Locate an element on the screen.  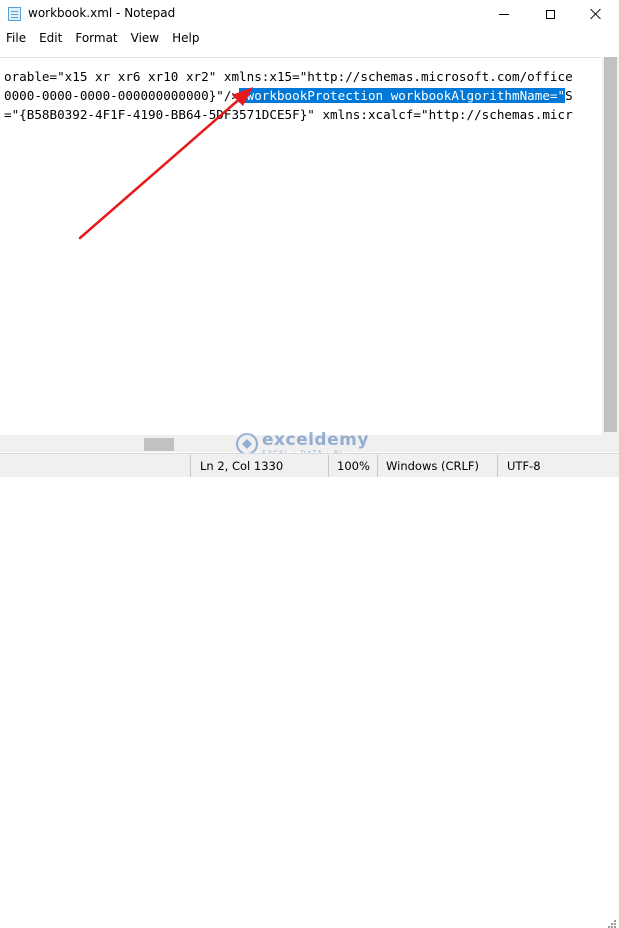
maximize-button is located at coordinates (550, 14).